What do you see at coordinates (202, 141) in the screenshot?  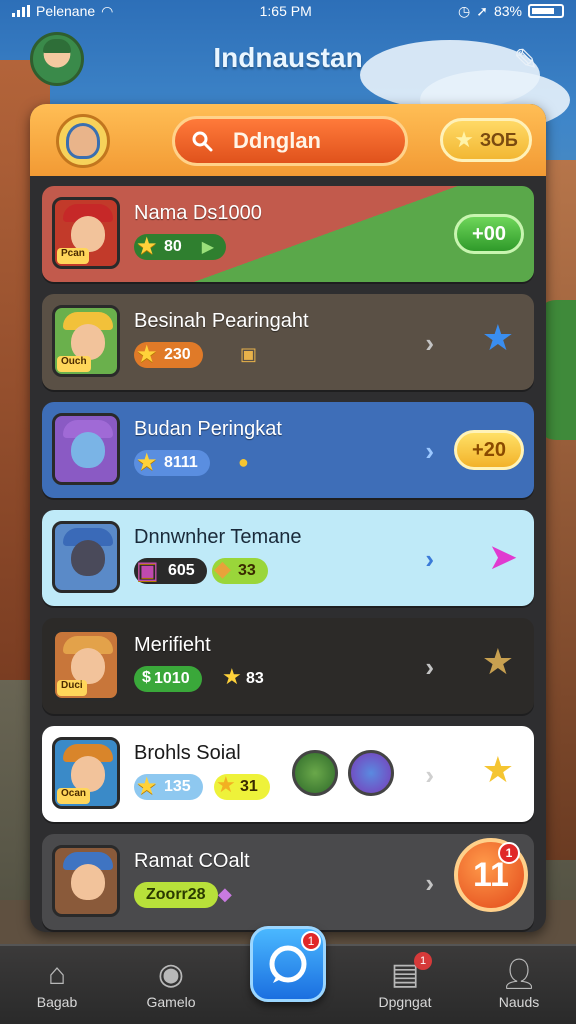 I see `search-icon` at bounding box center [202, 141].